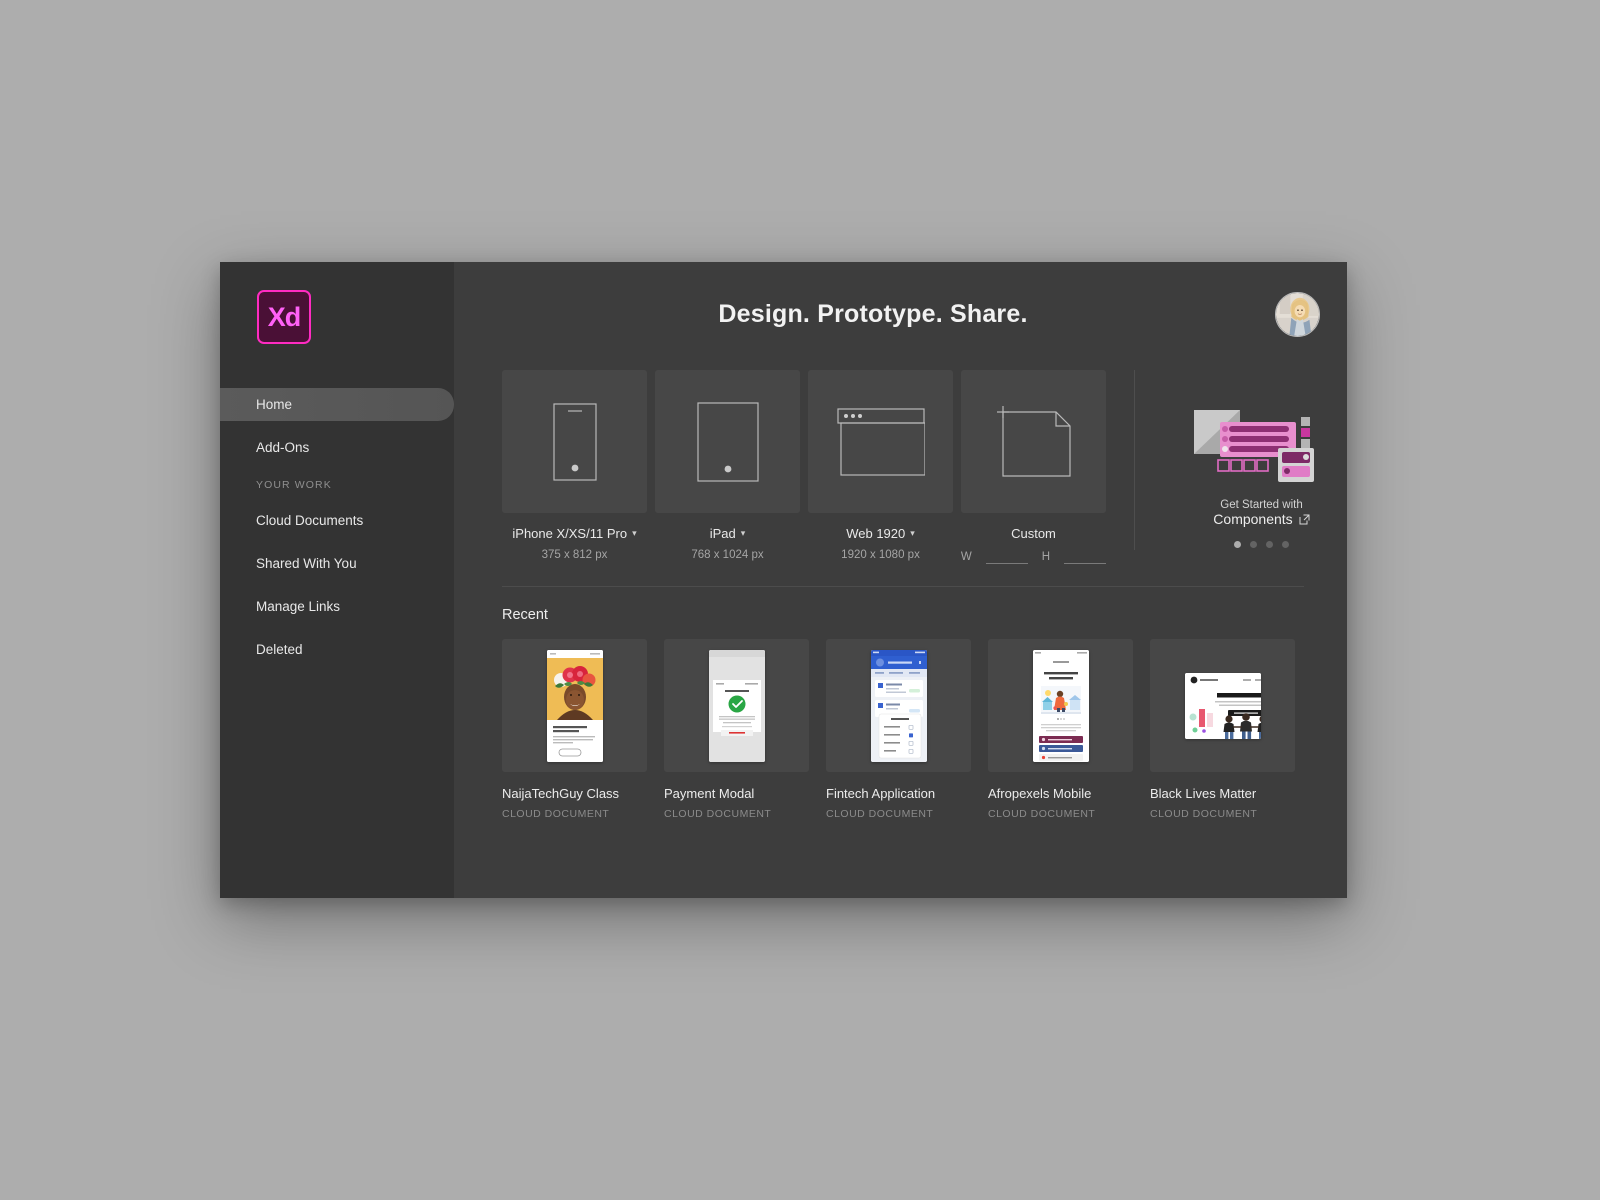 This screenshot has width=1600, height=1200. I want to click on preset-iphone-size: 375 x 812 px, so click(574, 555).